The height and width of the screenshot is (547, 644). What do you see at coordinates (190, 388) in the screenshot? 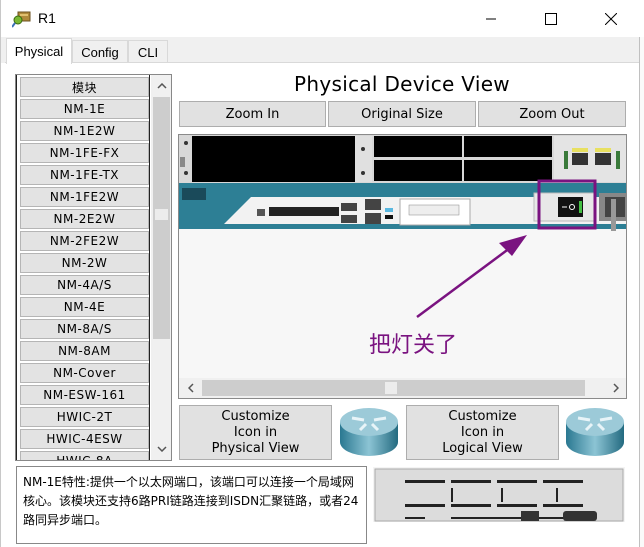
I see `scroll-left-arrow-icon` at bounding box center [190, 388].